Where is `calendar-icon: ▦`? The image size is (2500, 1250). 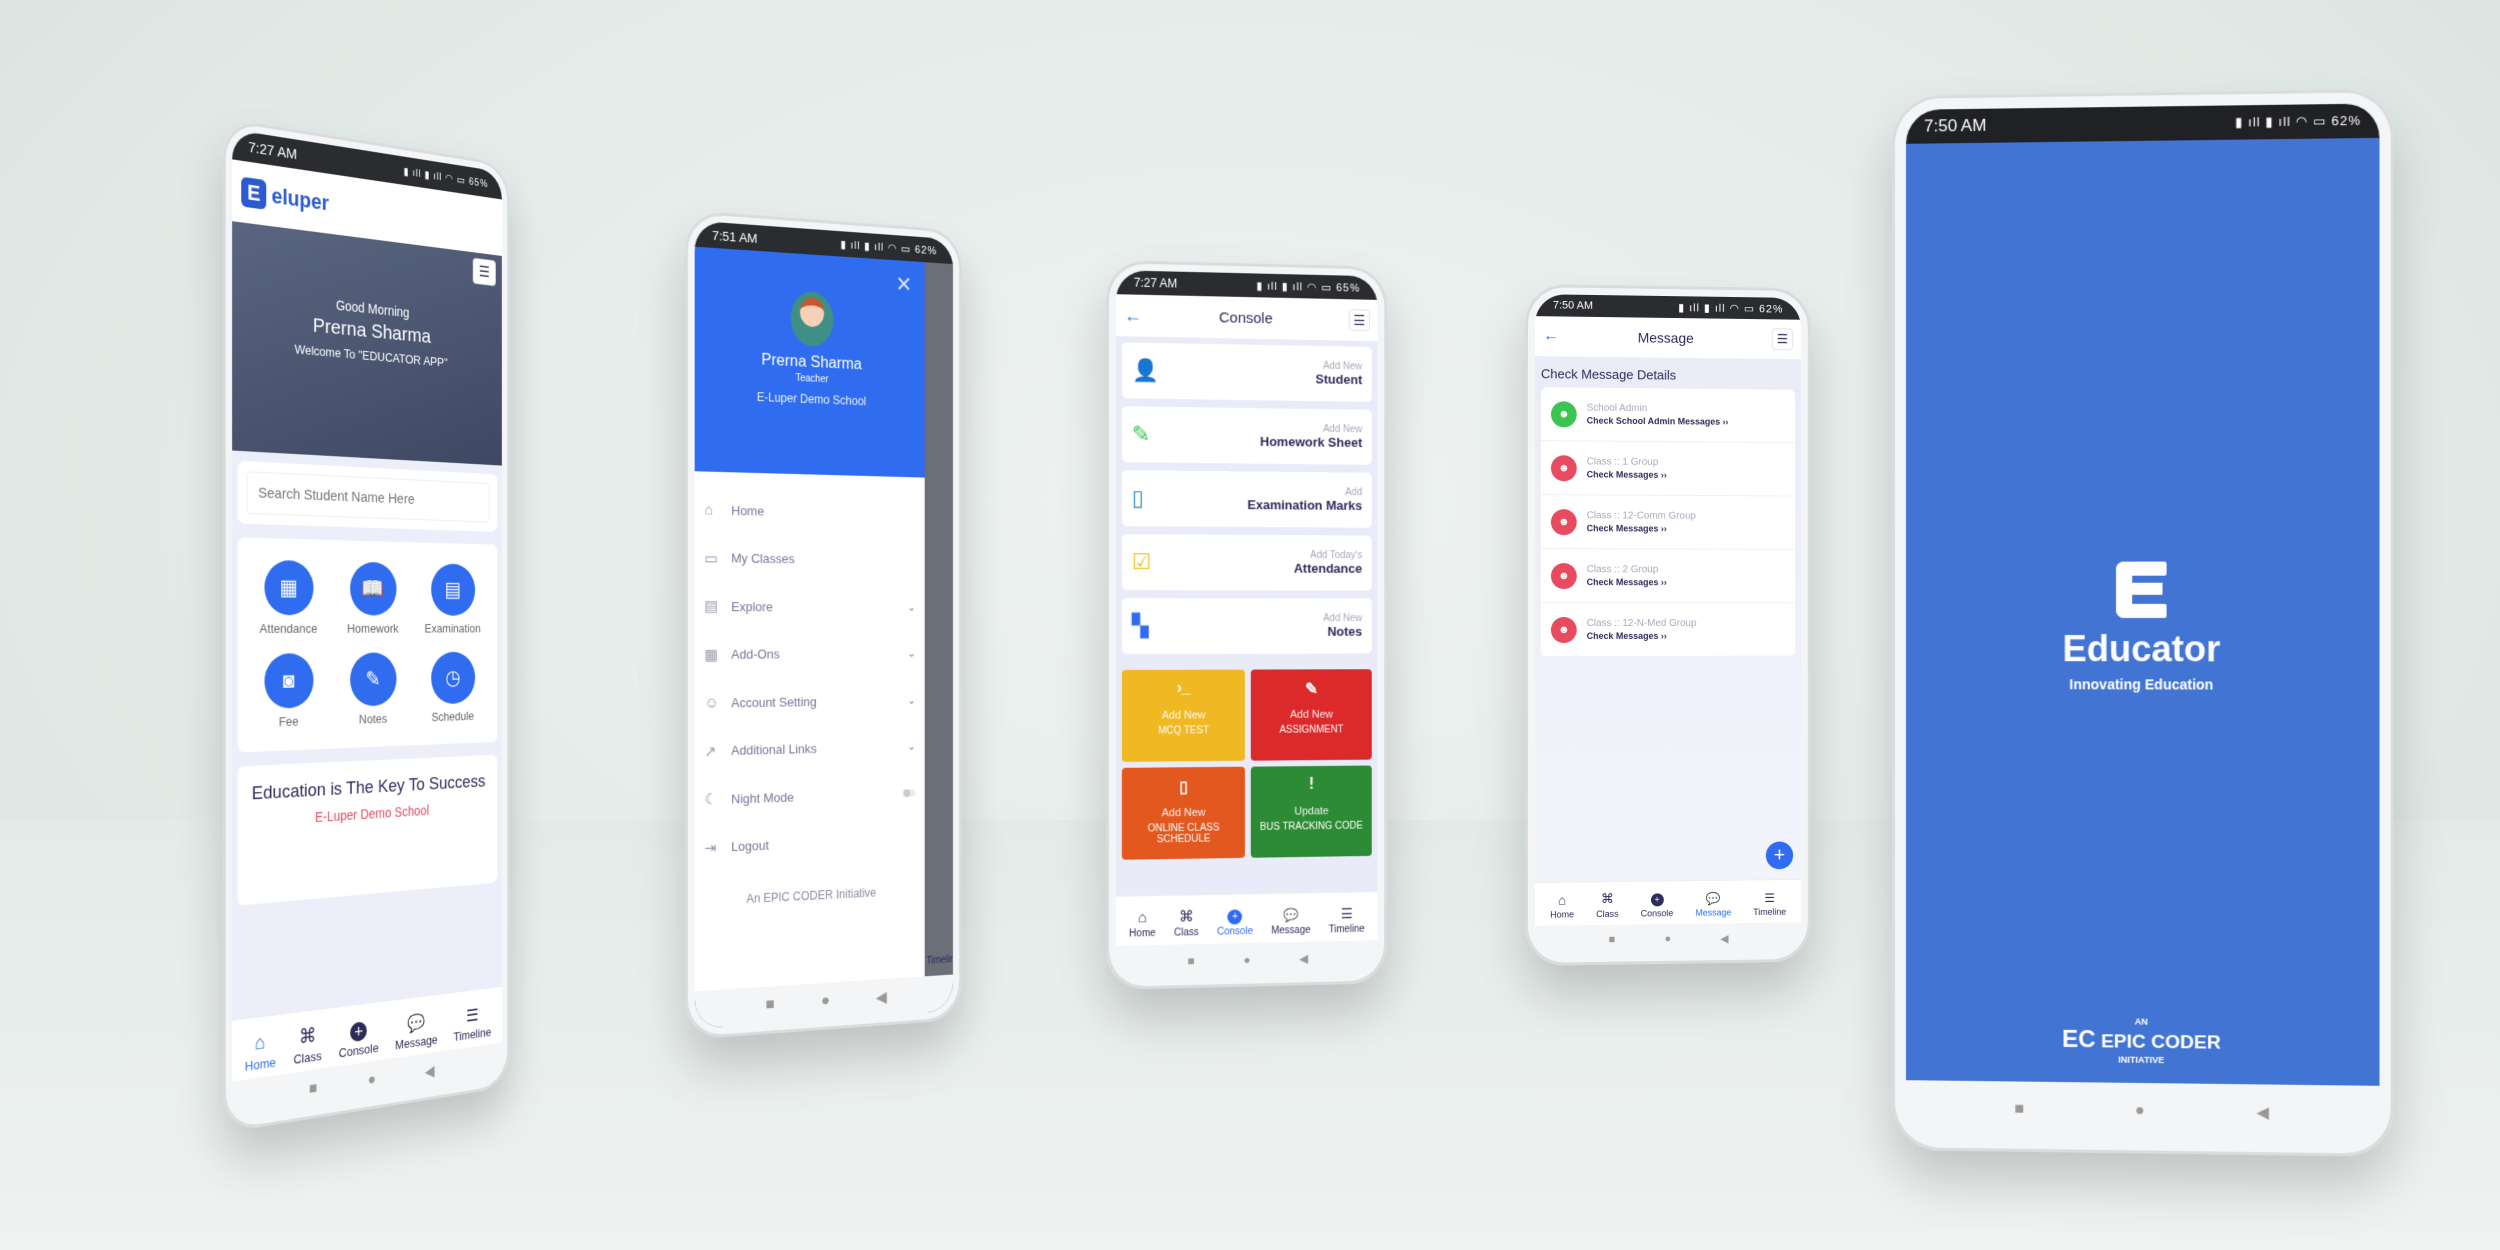 calendar-icon: ▦ is located at coordinates (289, 587).